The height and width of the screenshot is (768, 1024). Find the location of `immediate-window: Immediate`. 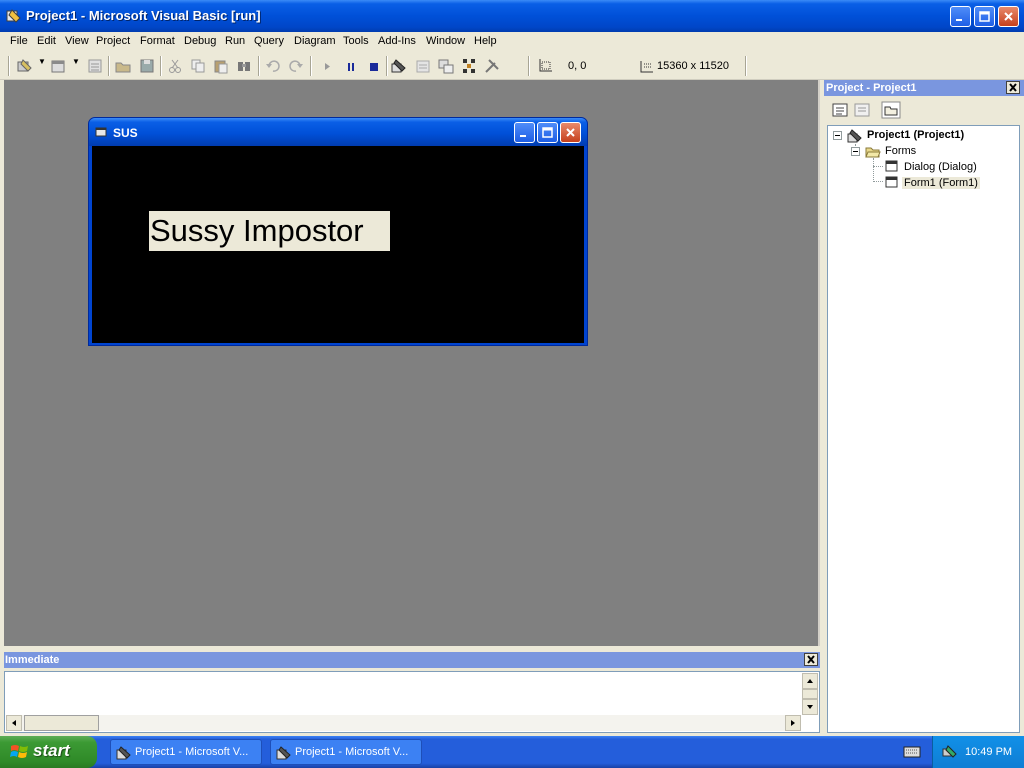

immediate-window: Immediate is located at coordinates (410, 693).